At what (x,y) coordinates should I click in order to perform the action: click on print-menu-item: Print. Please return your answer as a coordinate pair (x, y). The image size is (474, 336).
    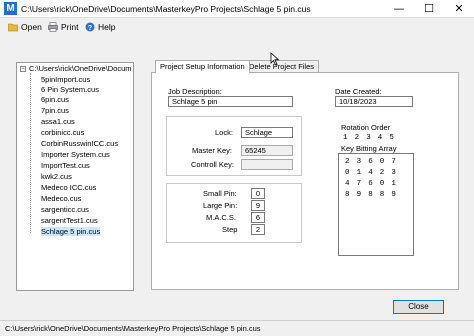
    Looking at the image, I should click on (63, 27).